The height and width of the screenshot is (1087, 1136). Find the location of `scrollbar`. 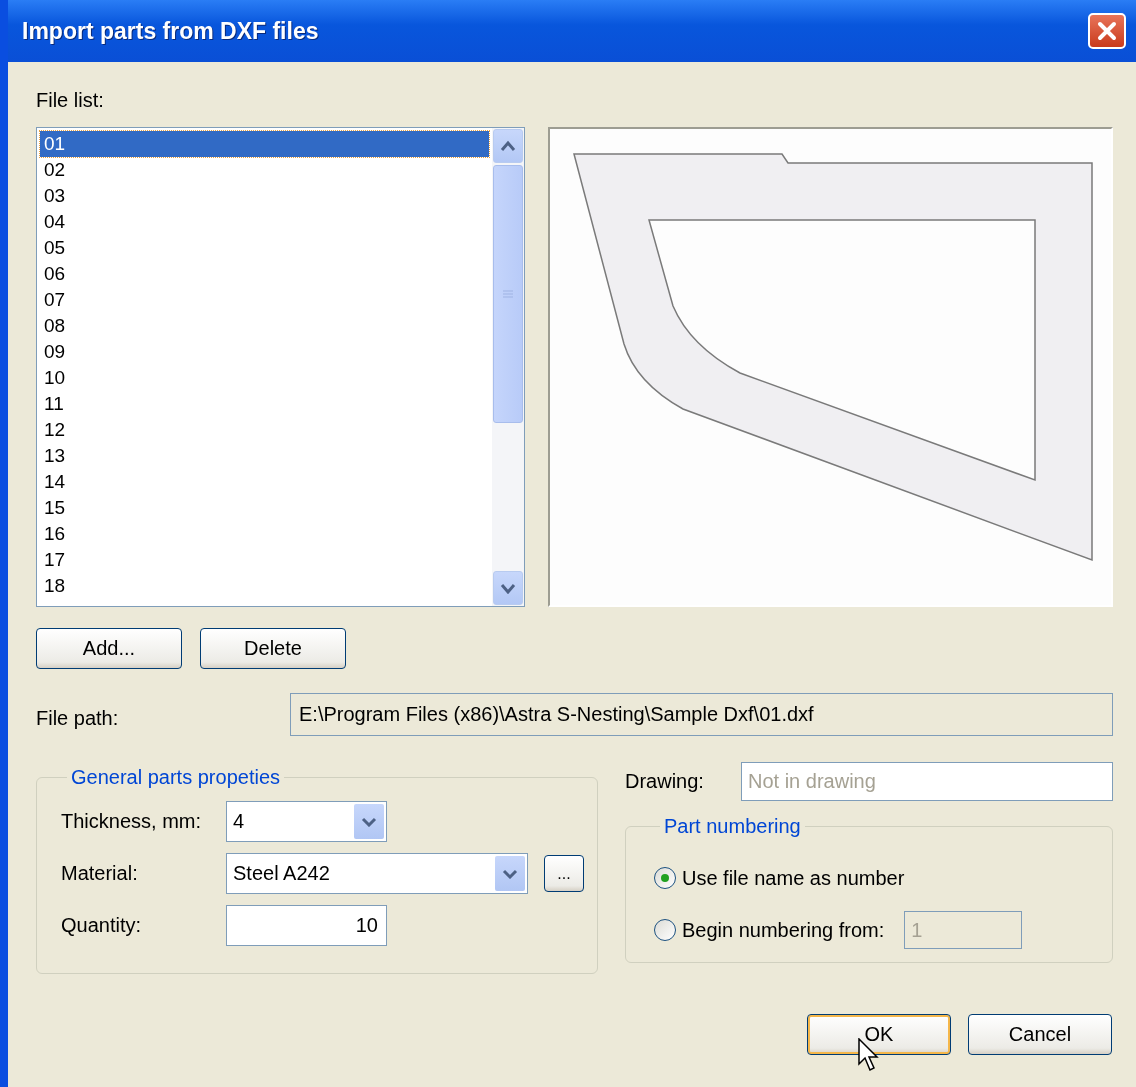

scrollbar is located at coordinates (508, 367).